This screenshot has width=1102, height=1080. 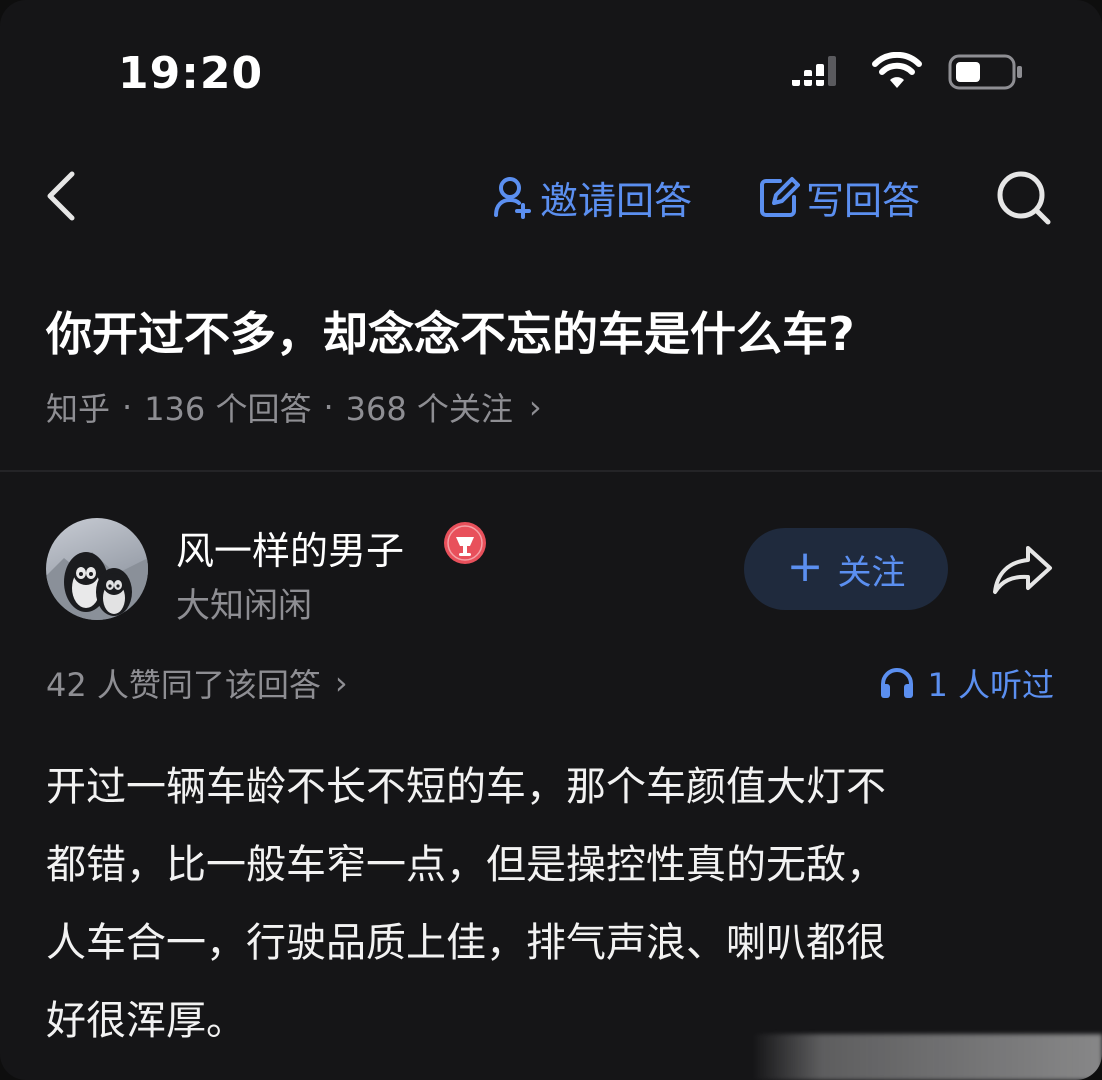 What do you see at coordinates (244, 606) in the screenshot?
I see `author-bio: 大知闲闲` at bounding box center [244, 606].